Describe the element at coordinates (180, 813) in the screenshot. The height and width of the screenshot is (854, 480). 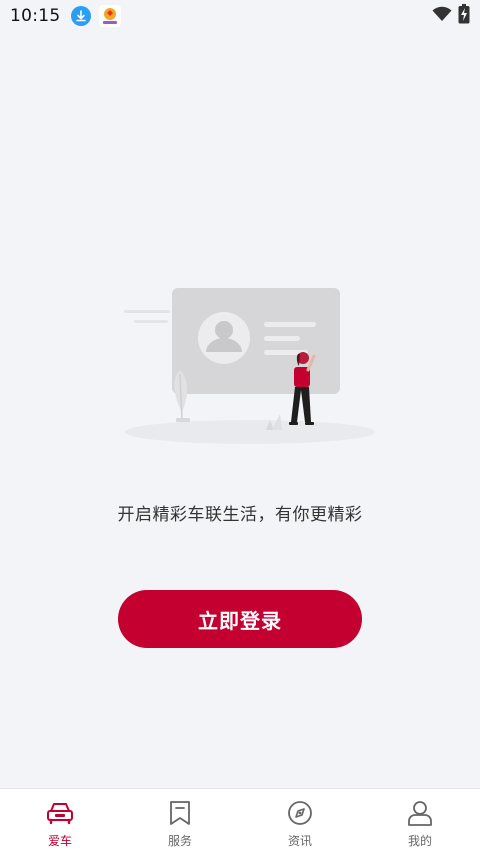
I see `bookmark-icon` at that location.